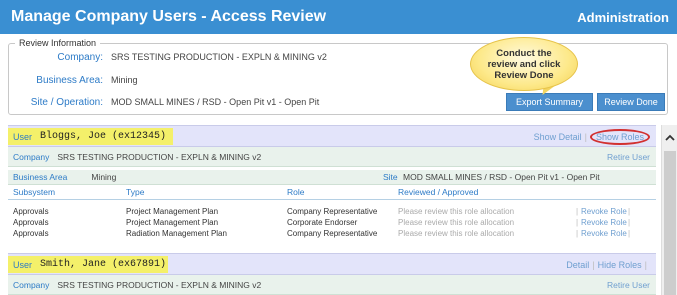  What do you see at coordinates (577, 265) in the screenshot?
I see `detail-link: Detail` at bounding box center [577, 265].